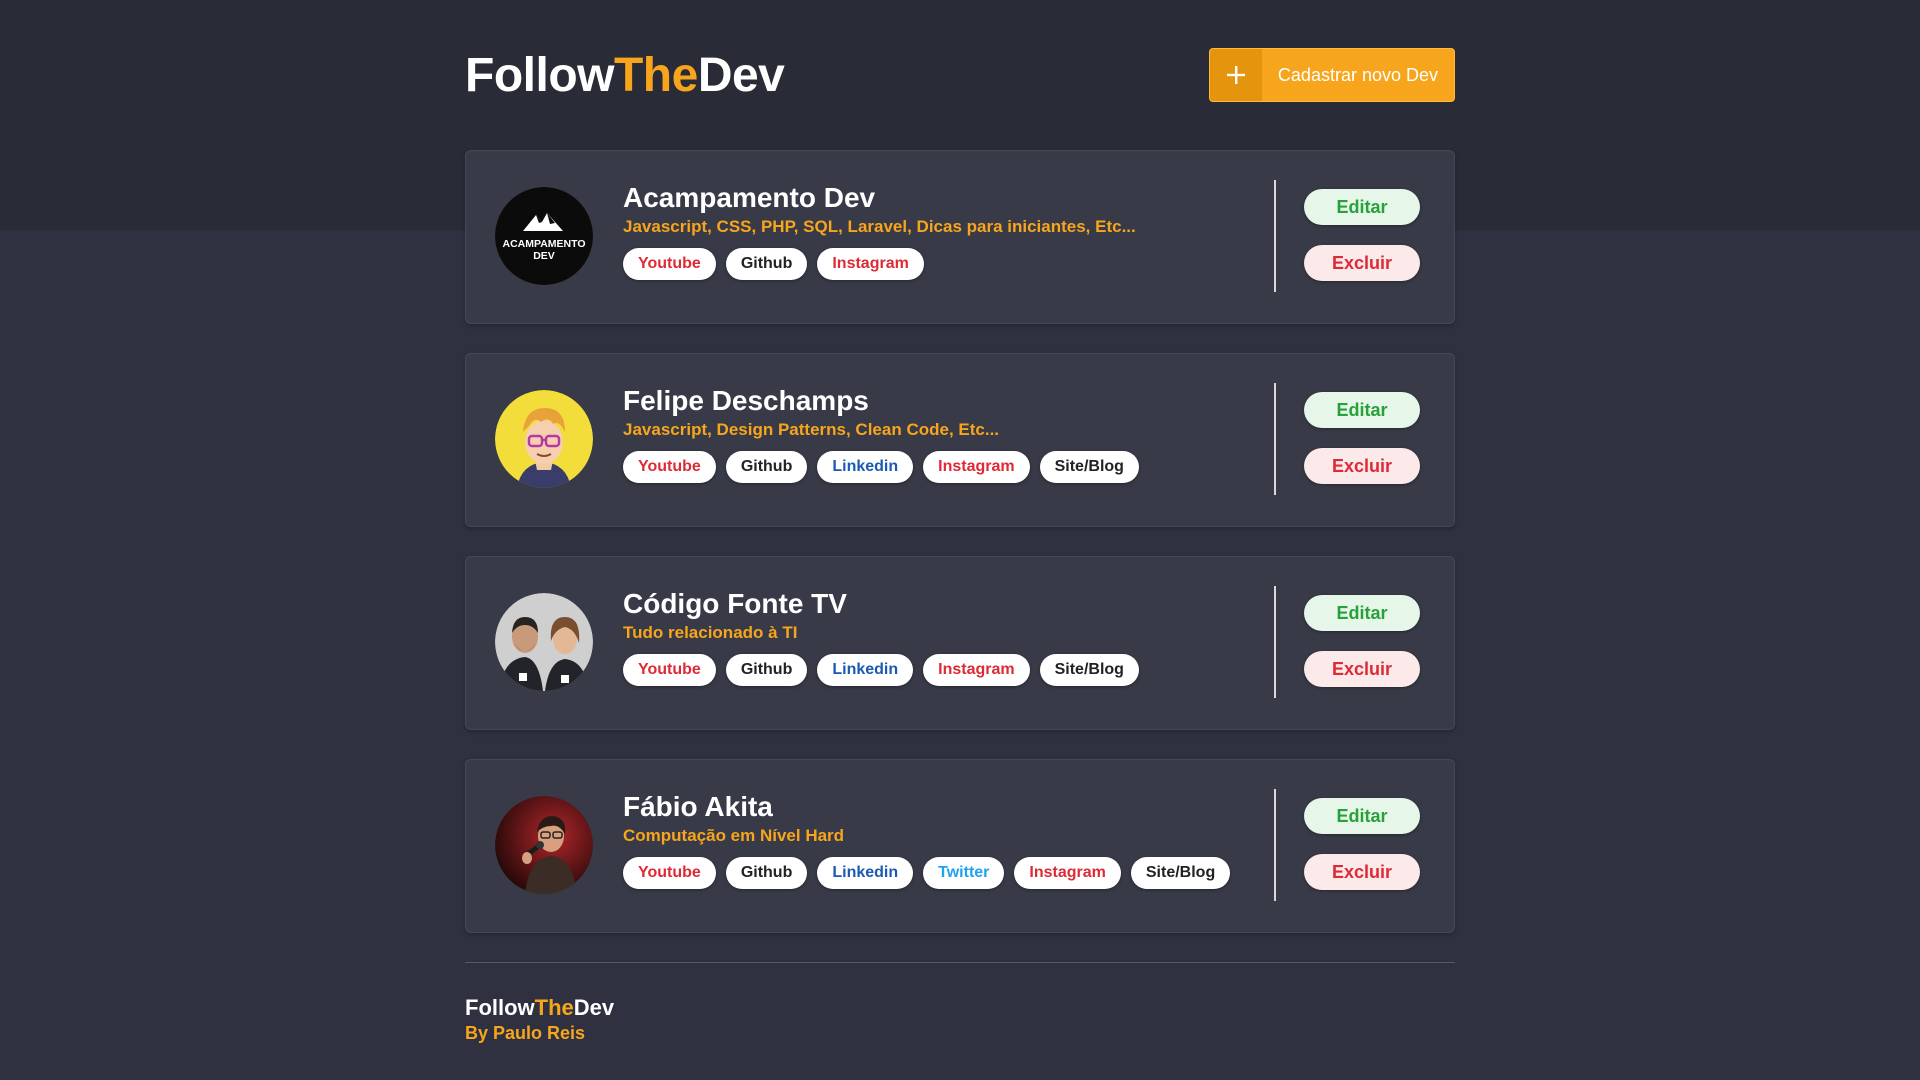 This screenshot has width=1920, height=1080. Describe the element at coordinates (734, 835) in the screenshot. I see `dev-description: Computação em Nível Hard` at that location.